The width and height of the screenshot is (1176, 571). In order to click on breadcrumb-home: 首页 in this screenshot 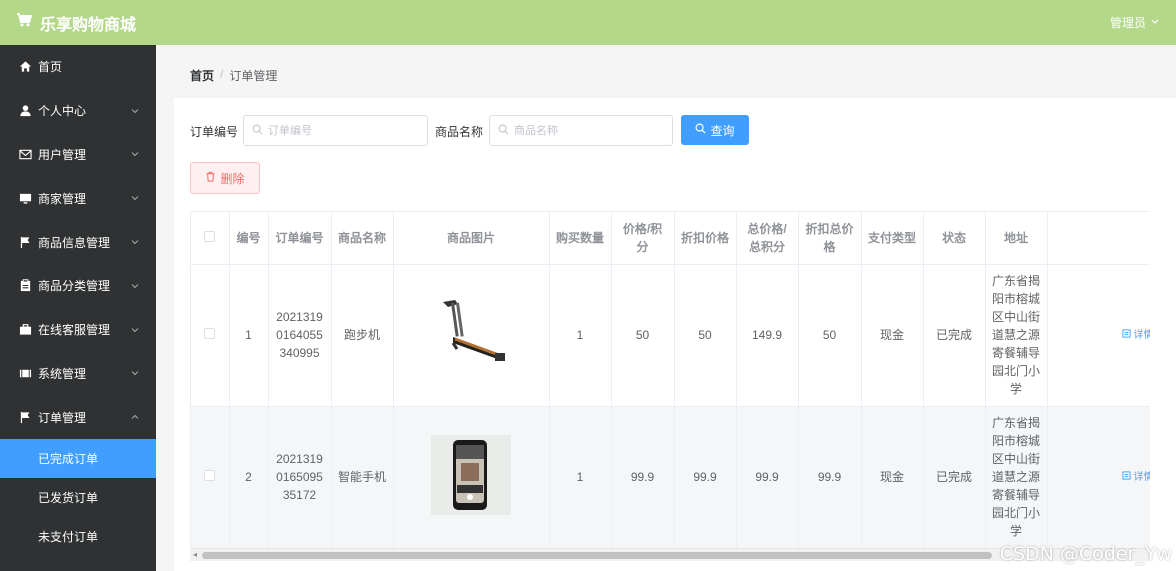, I will do `click(202, 75)`.